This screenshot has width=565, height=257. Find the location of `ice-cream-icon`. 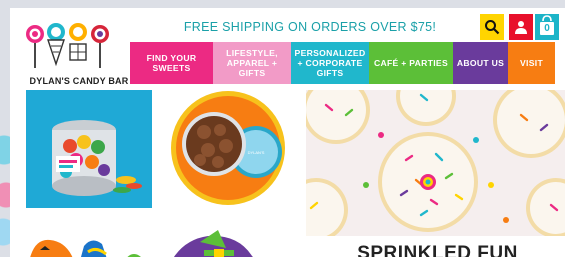

ice-cream-icon is located at coordinates (56, 45).